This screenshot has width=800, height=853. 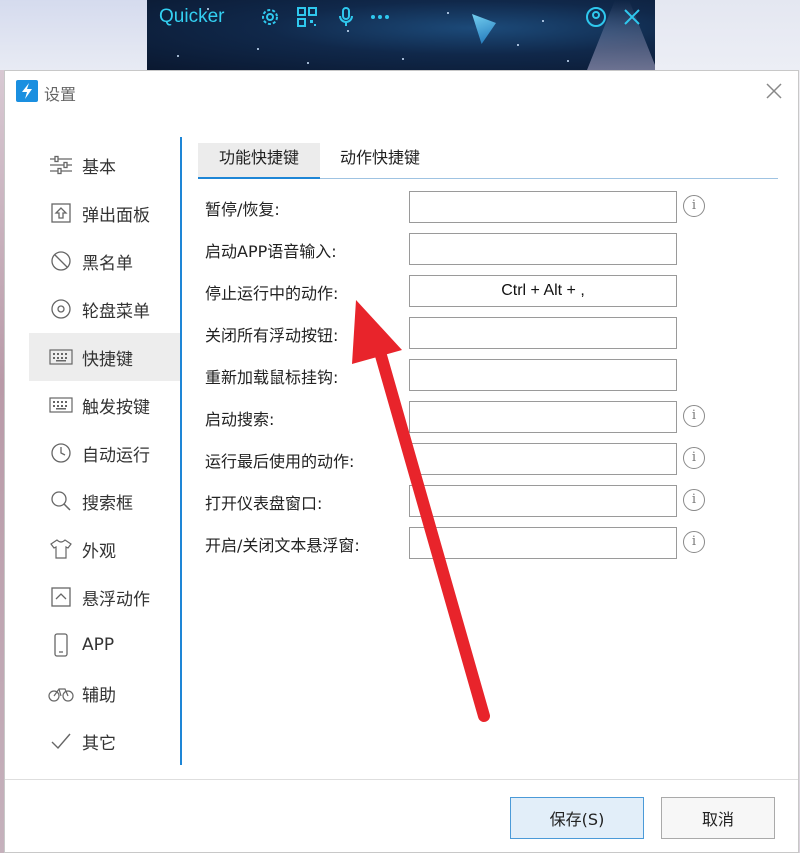 I want to click on lightning-icon, so click(x=27, y=91).